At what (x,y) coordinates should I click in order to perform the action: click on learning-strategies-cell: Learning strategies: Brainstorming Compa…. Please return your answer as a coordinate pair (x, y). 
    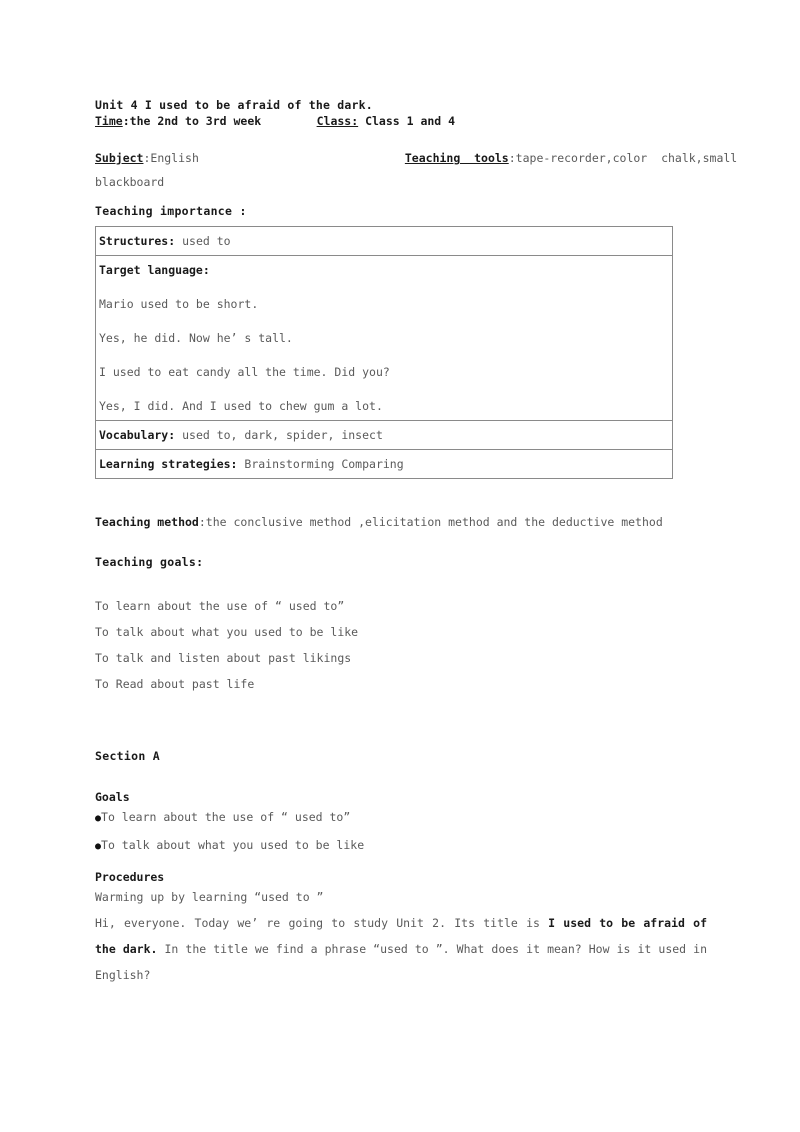
    Looking at the image, I should click on (384, 464).